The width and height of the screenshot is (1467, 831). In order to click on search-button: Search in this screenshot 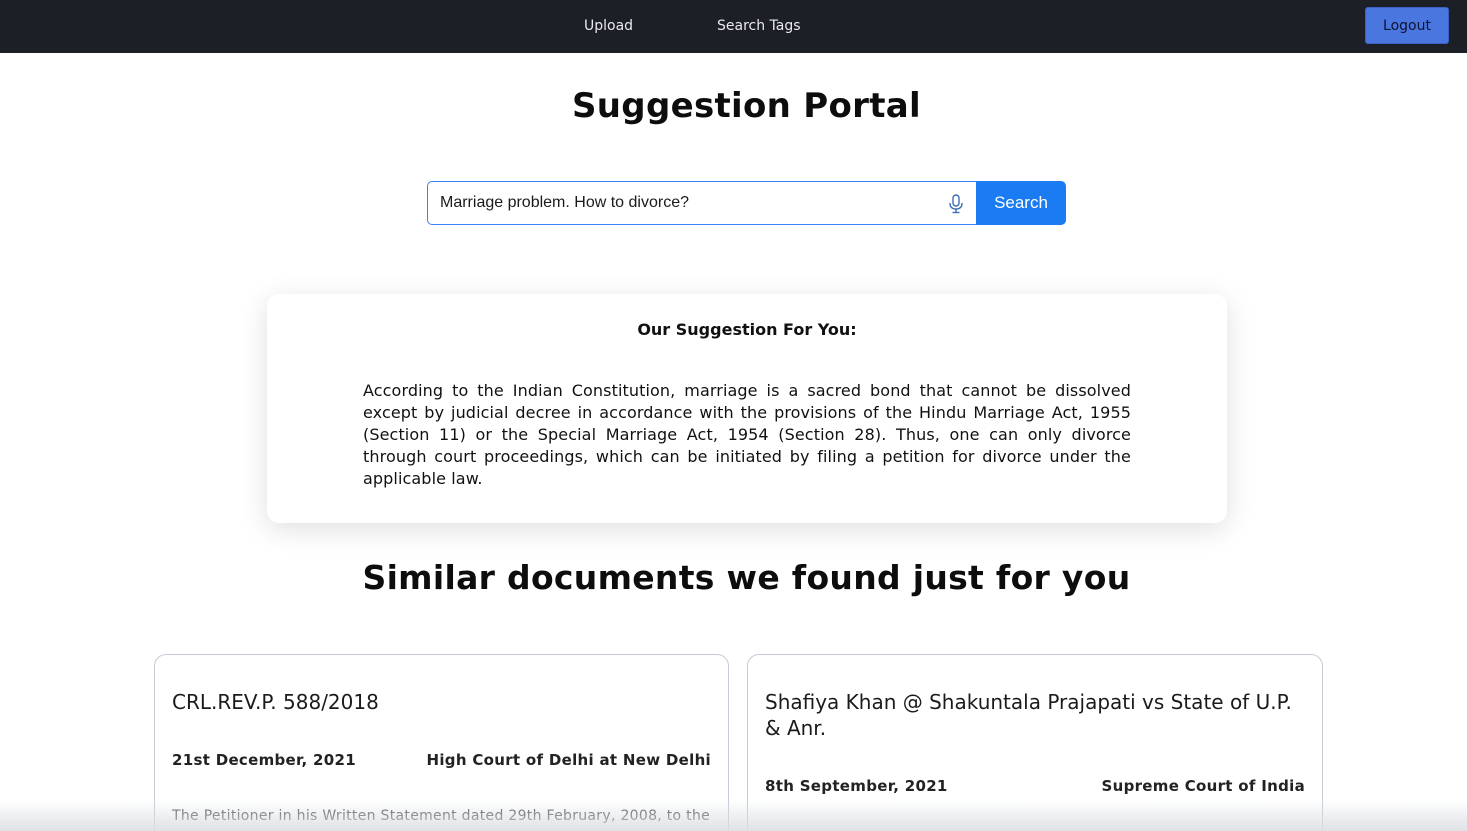, I will do `click(1021, 203)`.